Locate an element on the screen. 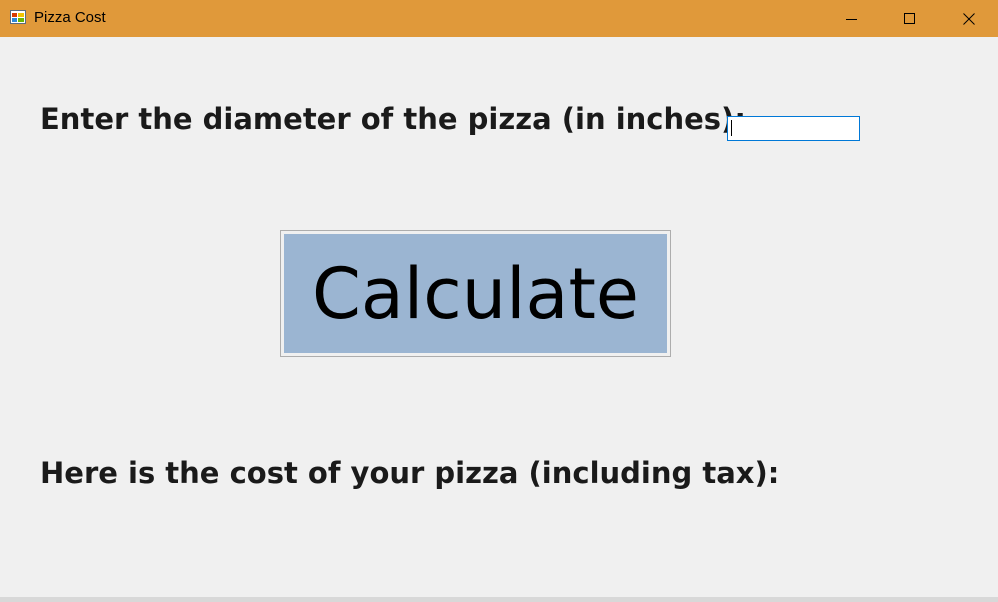 Image resolution: width=998 pixels, height=602 pixels. diameter-input is located at coordinates (793, 128).